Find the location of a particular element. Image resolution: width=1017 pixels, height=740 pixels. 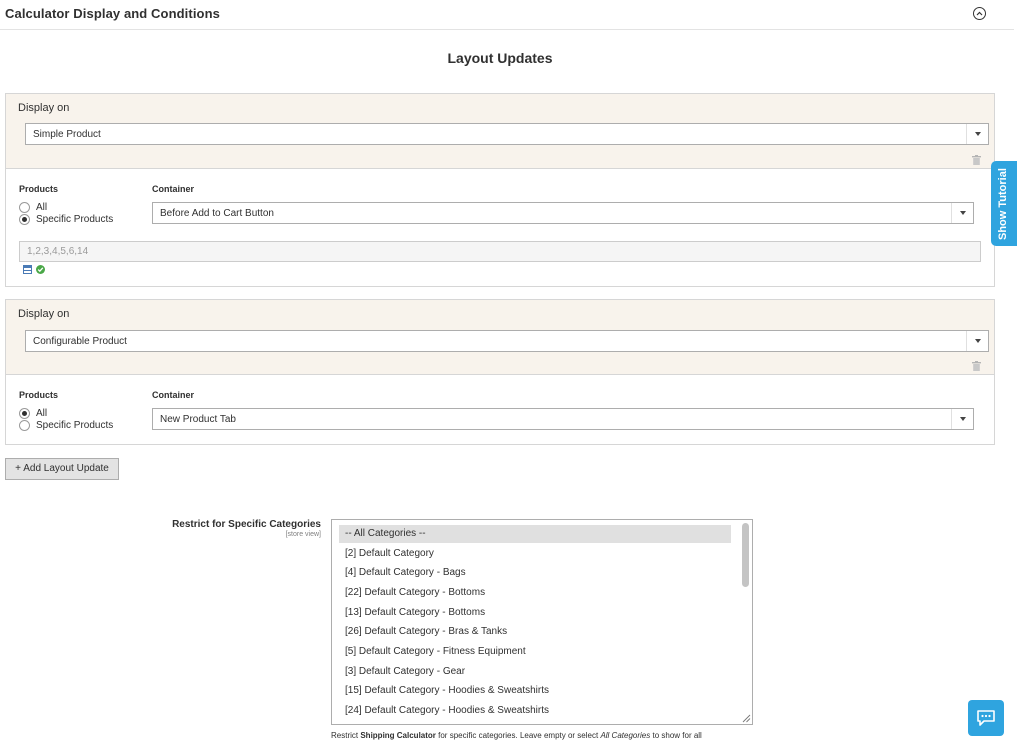

scope-label: [store view] is located at coordinates (303, 534).